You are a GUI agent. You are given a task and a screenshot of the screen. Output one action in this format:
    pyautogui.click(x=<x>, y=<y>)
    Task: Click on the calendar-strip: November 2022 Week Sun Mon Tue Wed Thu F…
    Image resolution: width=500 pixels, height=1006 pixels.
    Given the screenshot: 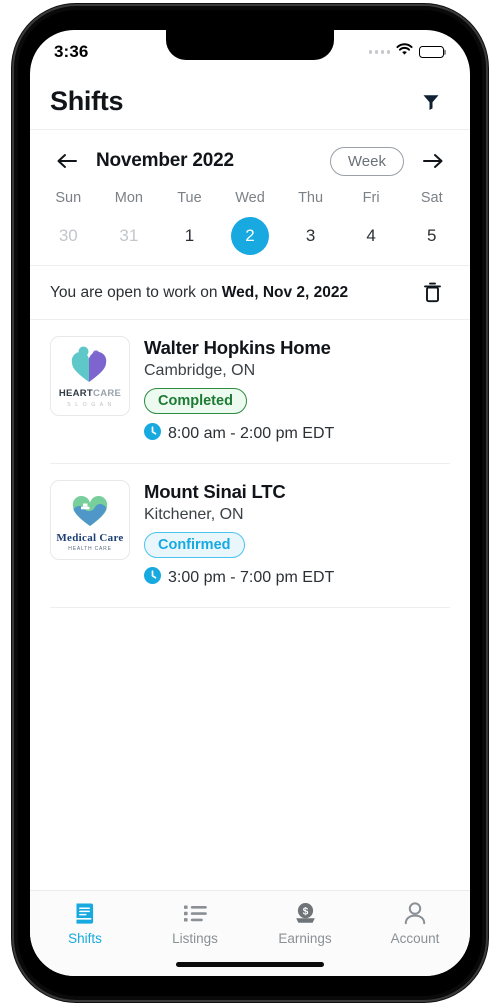 What is the action you would take?
    pyautogui.click(x=250, y=198)
    